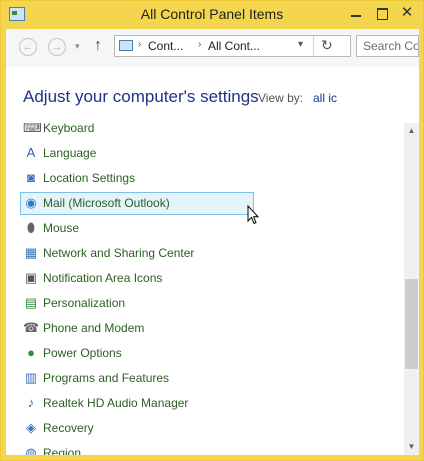 The image size is (424, 461). I want to click on item-label: Language, so click(69, 153).